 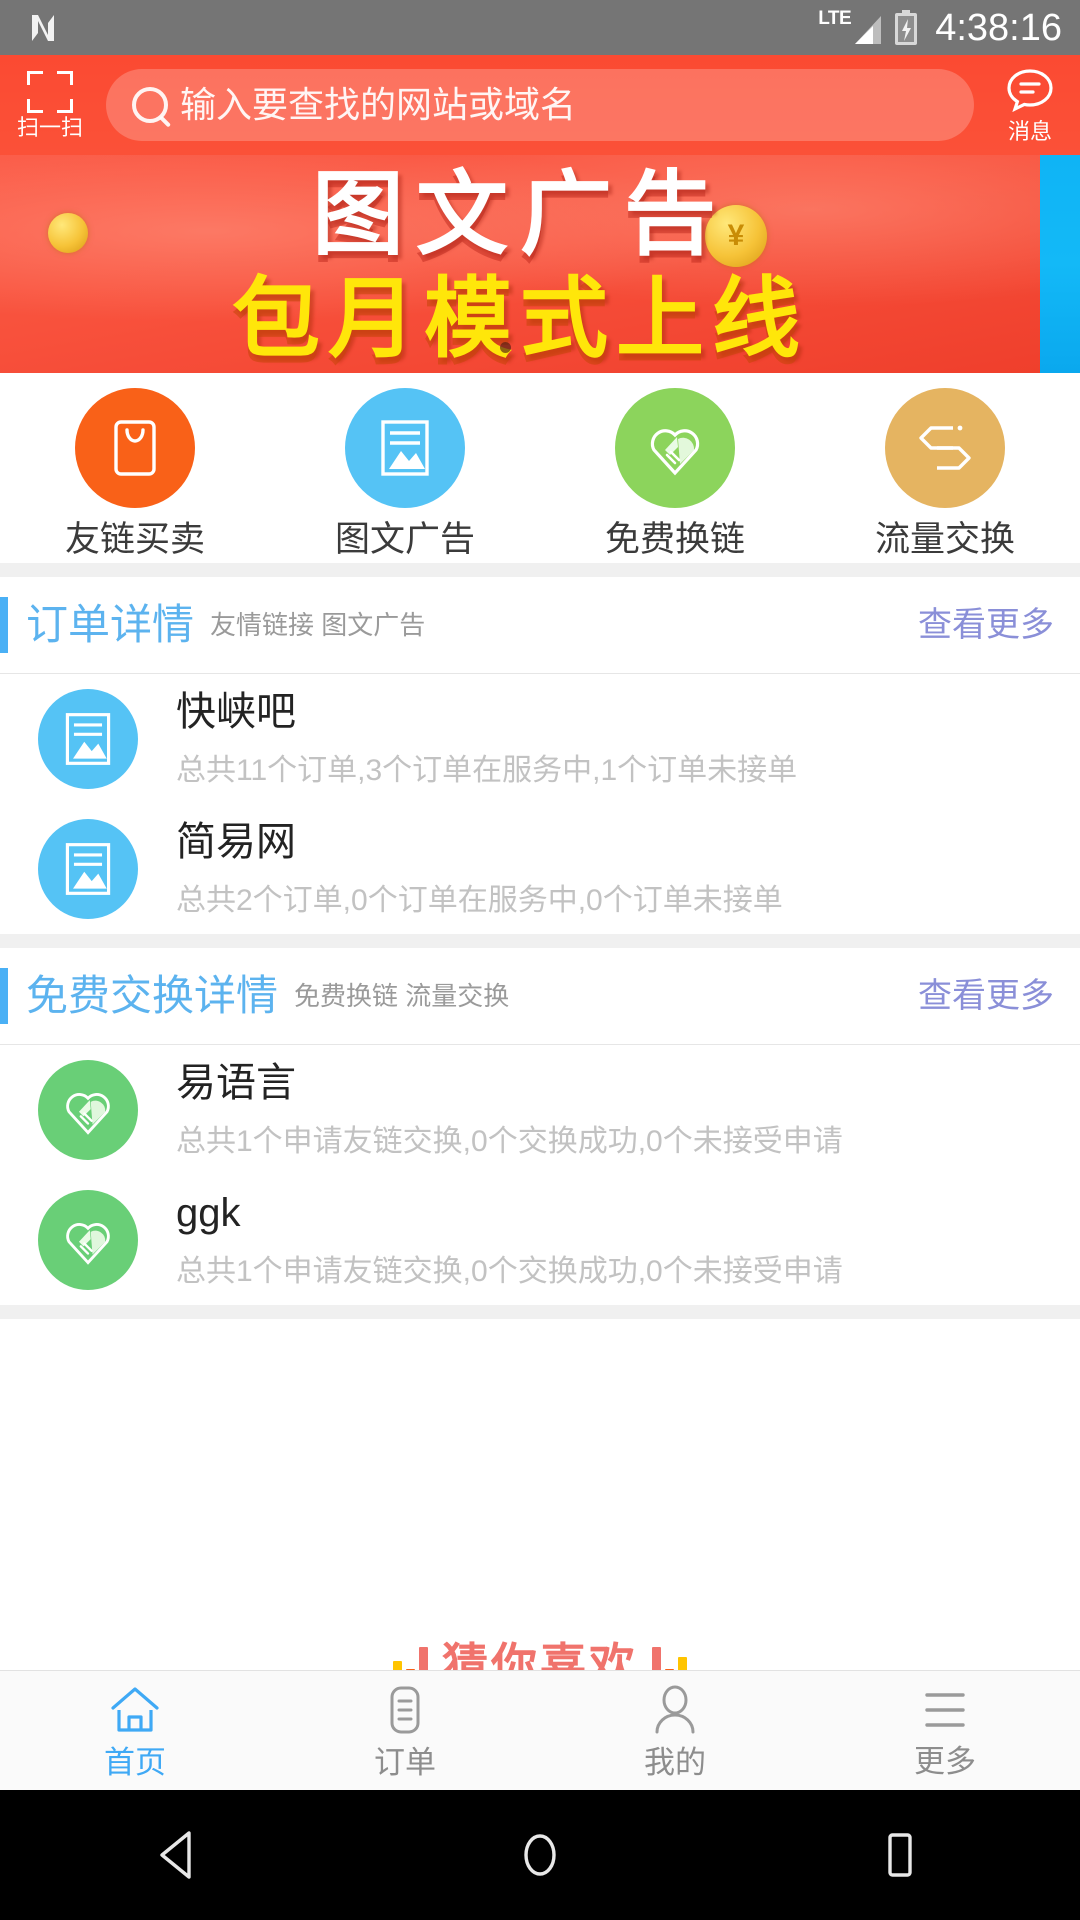 What do you see at coordinates (180, 1855) in the screenshot?
I see `back-triangle-icon` at bounding box center [180, 1855].